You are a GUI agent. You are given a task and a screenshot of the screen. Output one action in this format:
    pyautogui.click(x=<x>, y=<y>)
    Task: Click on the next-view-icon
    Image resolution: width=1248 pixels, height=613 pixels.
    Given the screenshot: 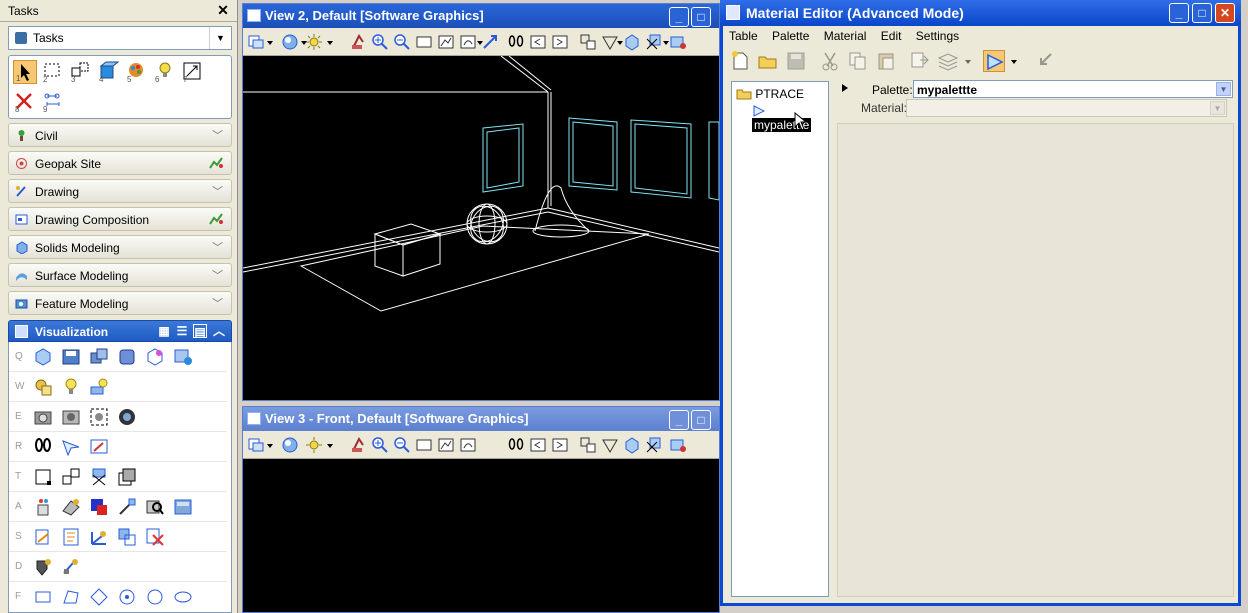 What is the action you would take?
    pyautogui.click(x=560, y=42)
    